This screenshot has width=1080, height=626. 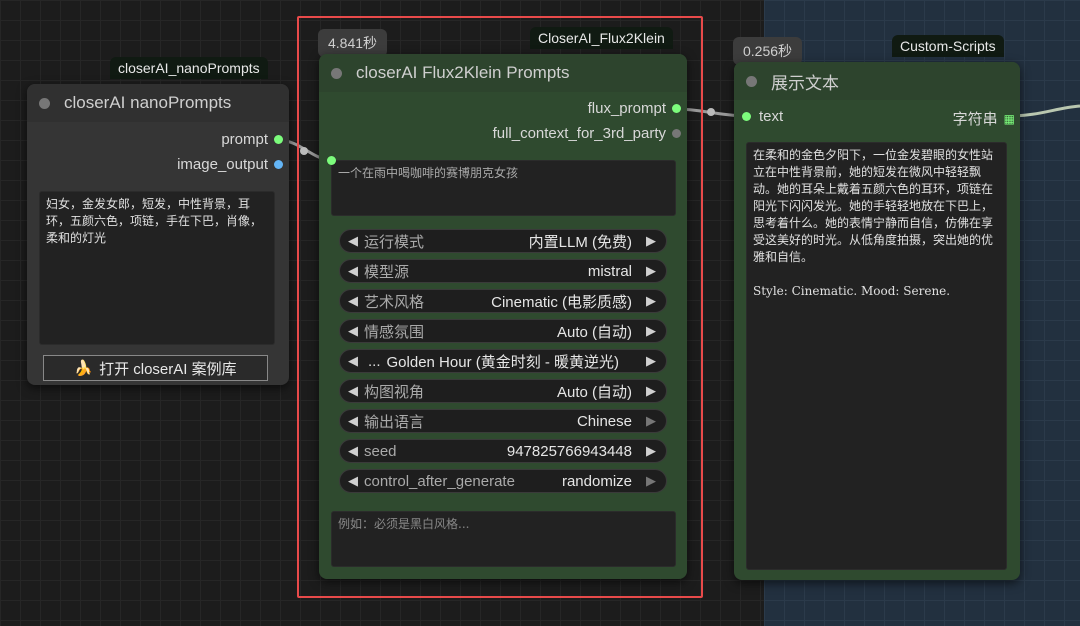 What do you see at coordinates (805, 83) in the screenshot?
I see `node-title: 展示文本` at bounding box center [805, 83].